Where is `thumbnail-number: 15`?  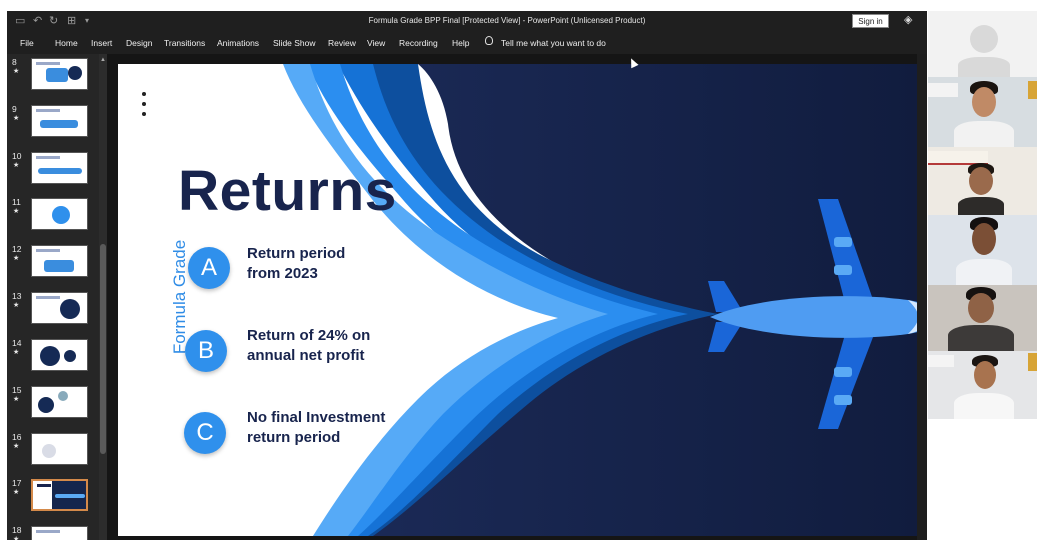
thumbnail-number: 15 is located at coordinates (17, 390).